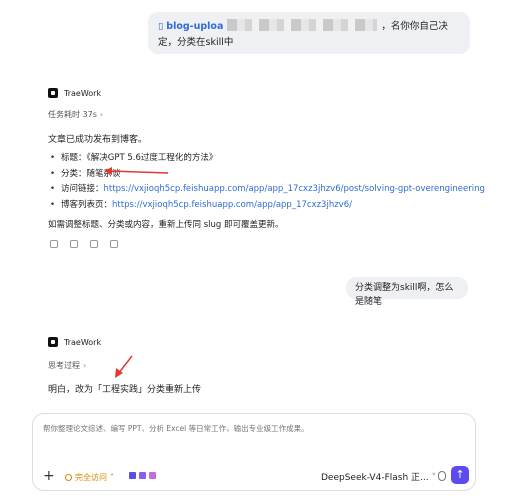 The height and width of the screenshot is (499, 510). I want to click on thinking-process-label: 思考过程, so click(64, 365).